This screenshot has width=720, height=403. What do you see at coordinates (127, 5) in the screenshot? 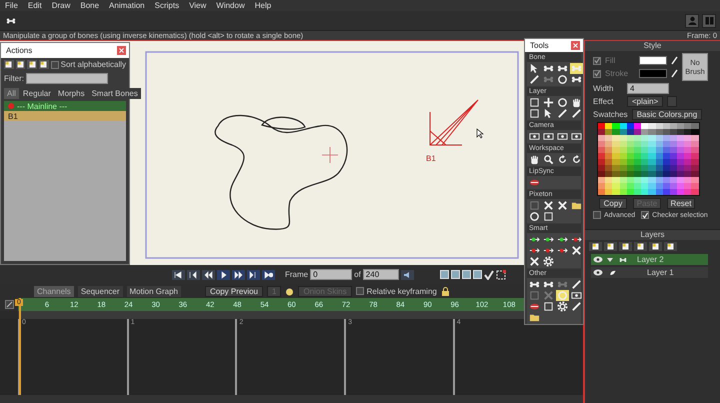
I see `menu-item: Animation` at bounding box center [127, 5].